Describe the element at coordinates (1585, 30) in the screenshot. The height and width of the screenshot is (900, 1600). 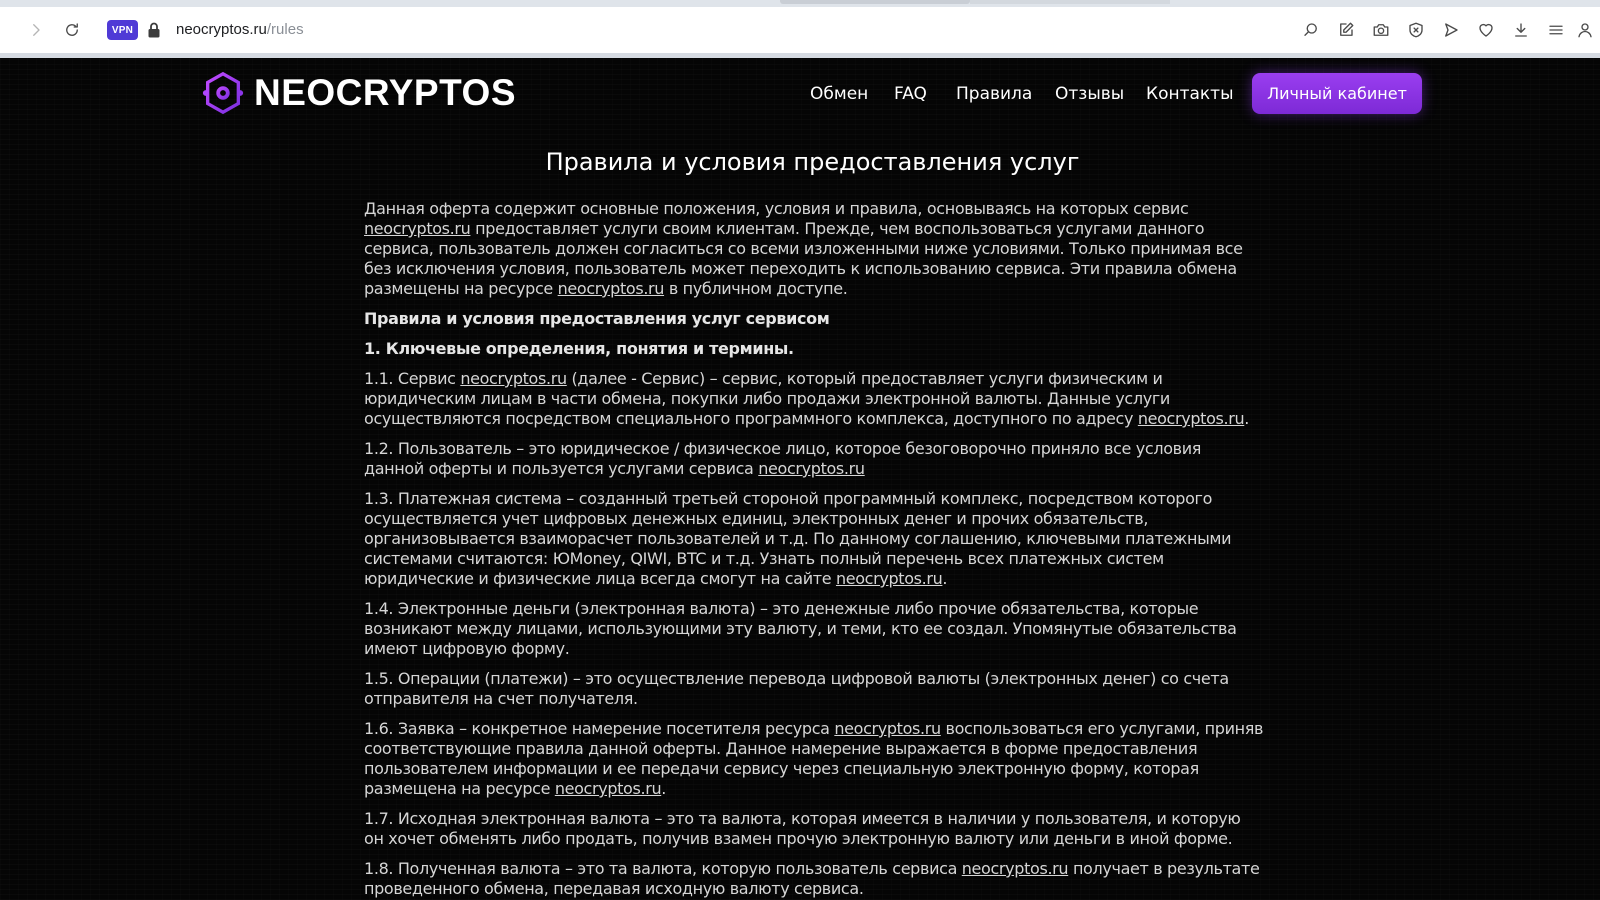
I see `profile-icon` at that location.